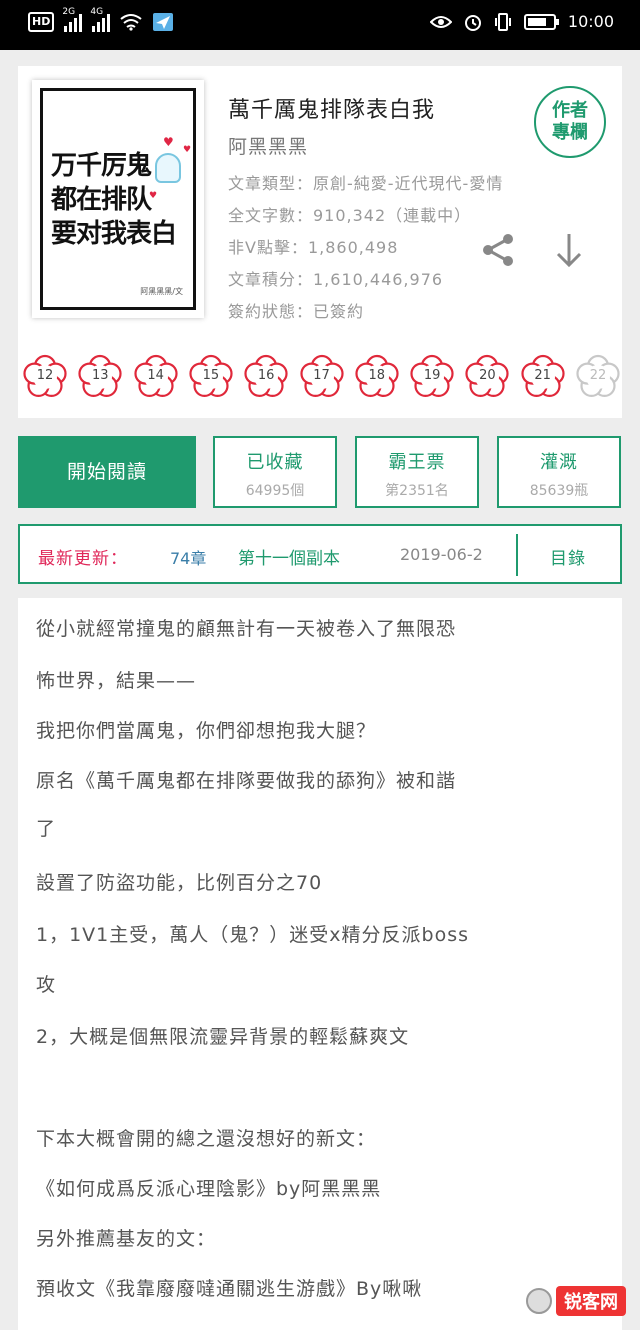 This screenshot has height=1330, width=640. I want to click on collect-count: 64995個, so click(275, 491).